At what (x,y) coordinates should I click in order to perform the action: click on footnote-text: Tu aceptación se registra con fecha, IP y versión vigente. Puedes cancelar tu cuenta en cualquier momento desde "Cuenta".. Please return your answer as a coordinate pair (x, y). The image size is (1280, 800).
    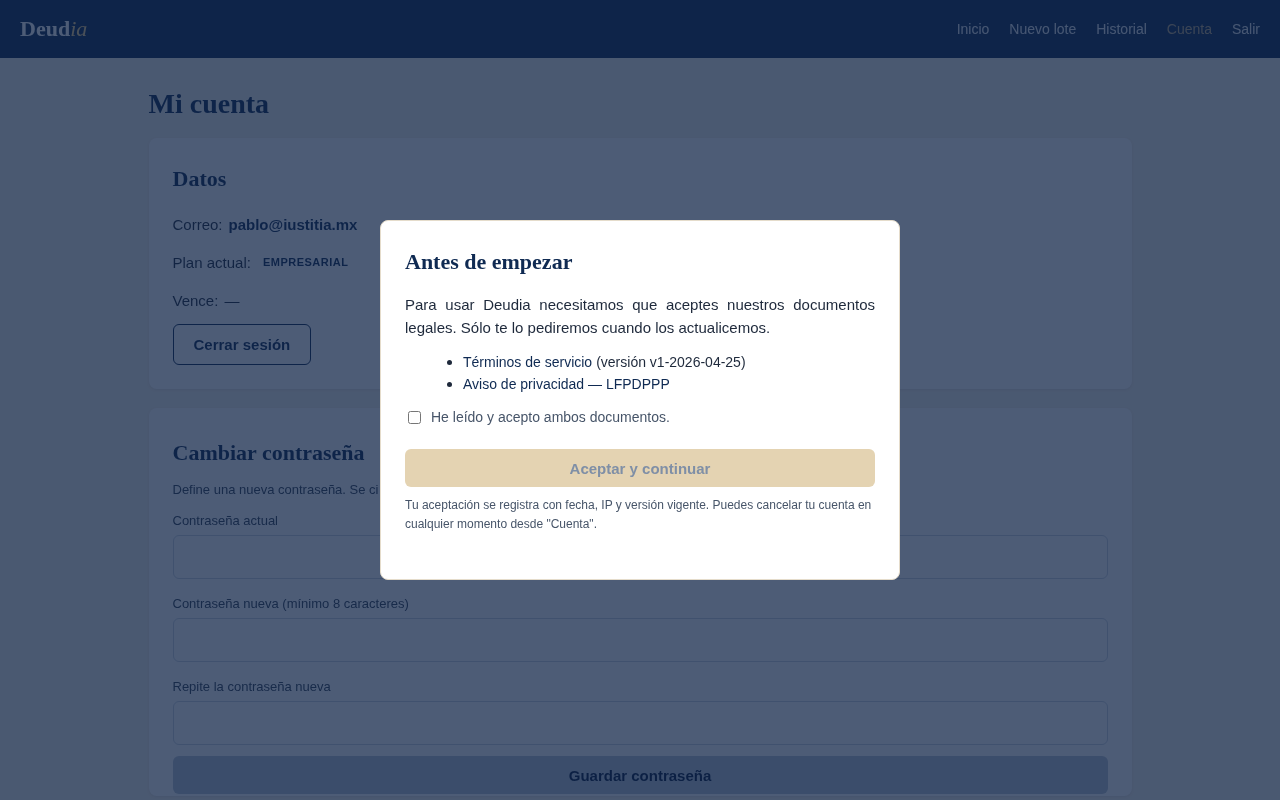
    Looking at the image, I should click on (639, 515).